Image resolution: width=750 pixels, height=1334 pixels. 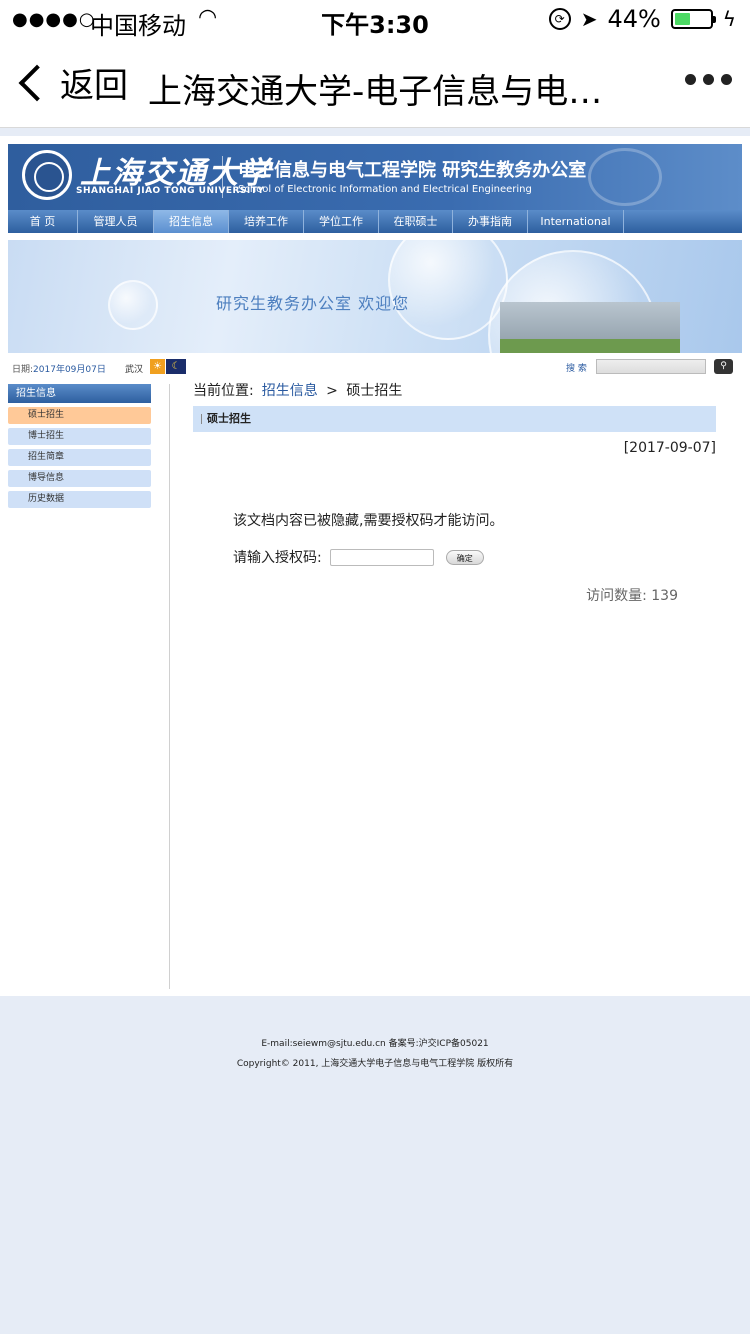 I want to click on menu-item: 在职硕士, so click(x=416, y=221).